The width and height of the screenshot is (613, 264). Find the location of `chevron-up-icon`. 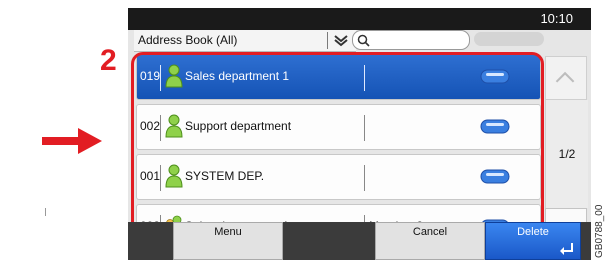

chevron-up-icon is located at coordinates (565, 77).